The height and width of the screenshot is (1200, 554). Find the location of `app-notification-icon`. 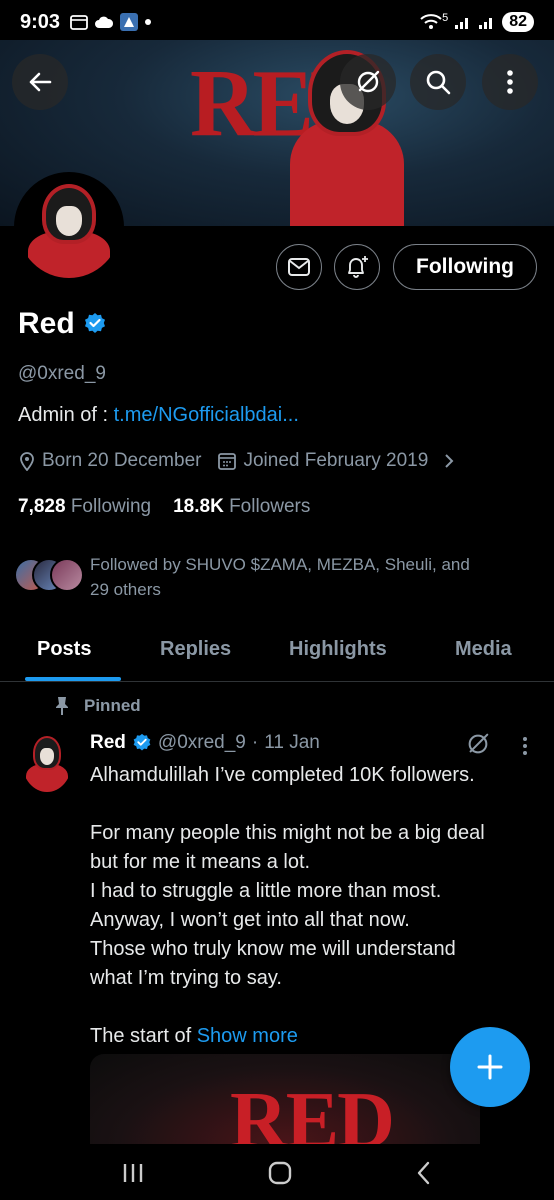

app-notification-icon is located at coordinates (129, 22).